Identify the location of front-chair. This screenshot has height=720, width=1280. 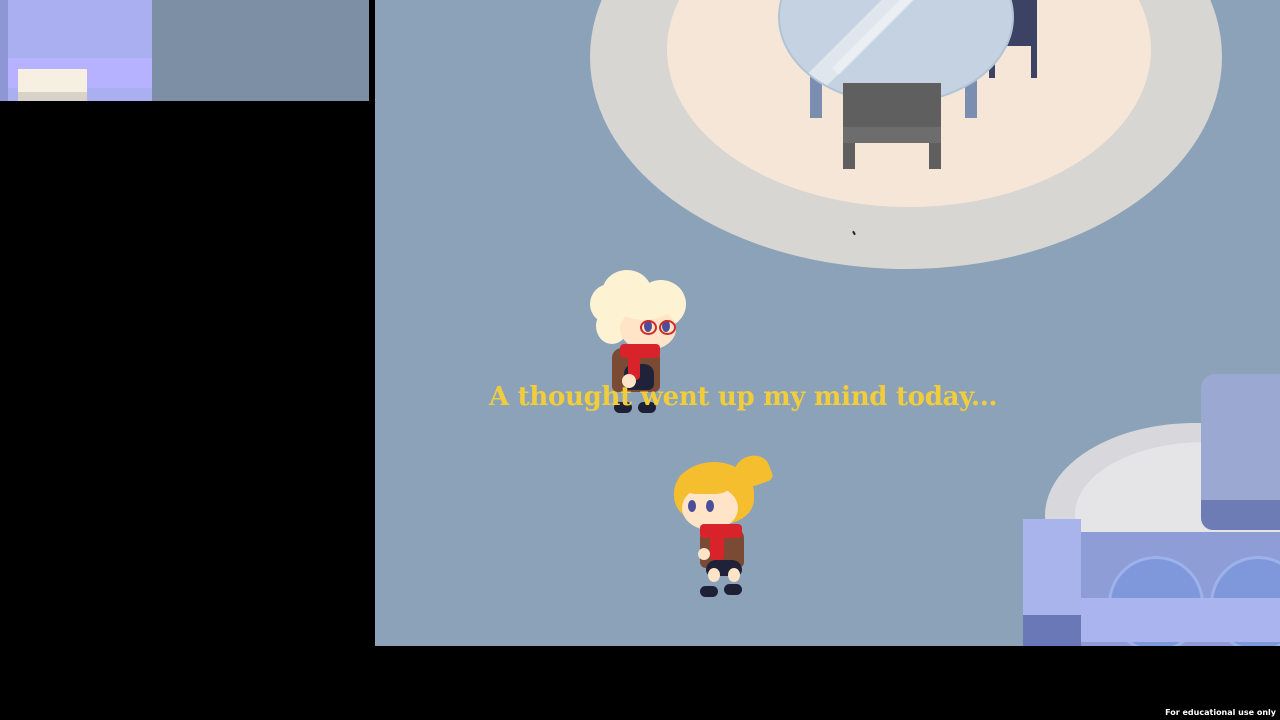
(892, 126).